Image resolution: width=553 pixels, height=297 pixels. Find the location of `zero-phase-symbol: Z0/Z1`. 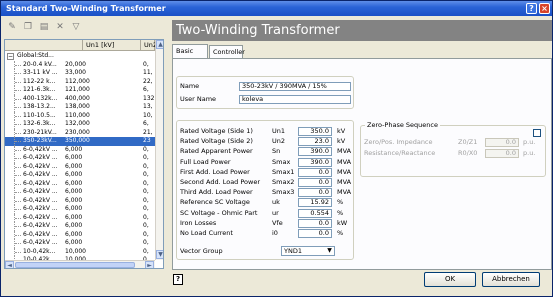

zero-phase-symbol: Z0/Z1 is located at coordinates (468, 142).